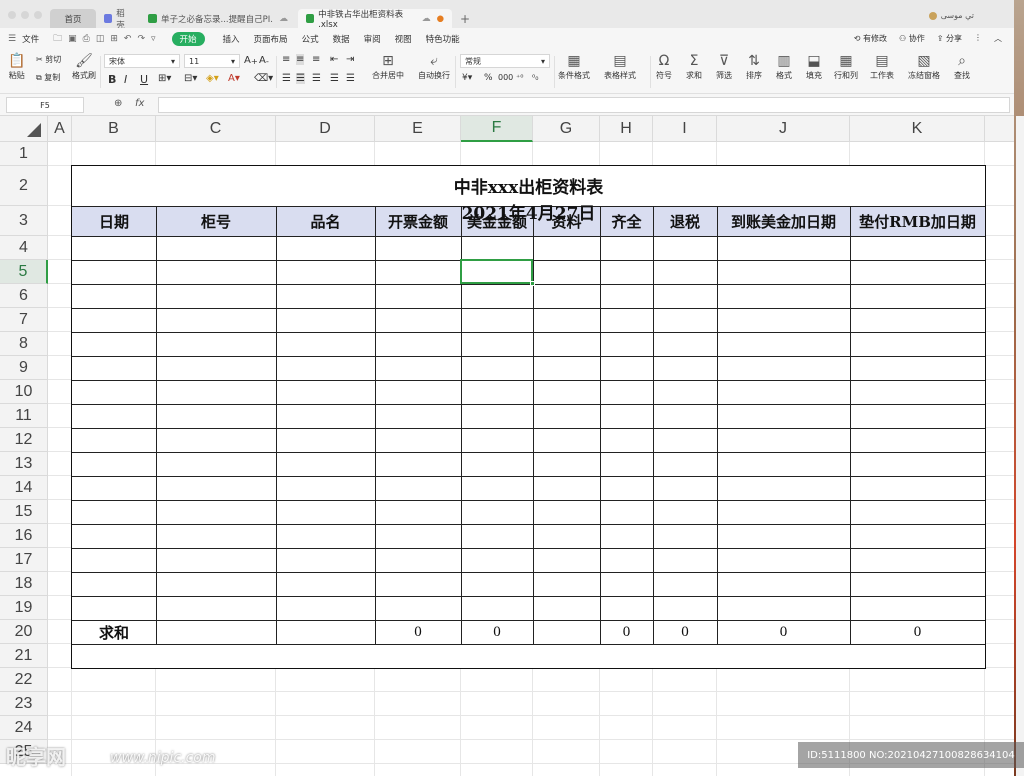 This screenshot has height=776, width=1024. What do you see at coordinates (334, 59) in the screenshot?
I see `indent-decrease-button: ⇤` at bounding box center [334, 59].